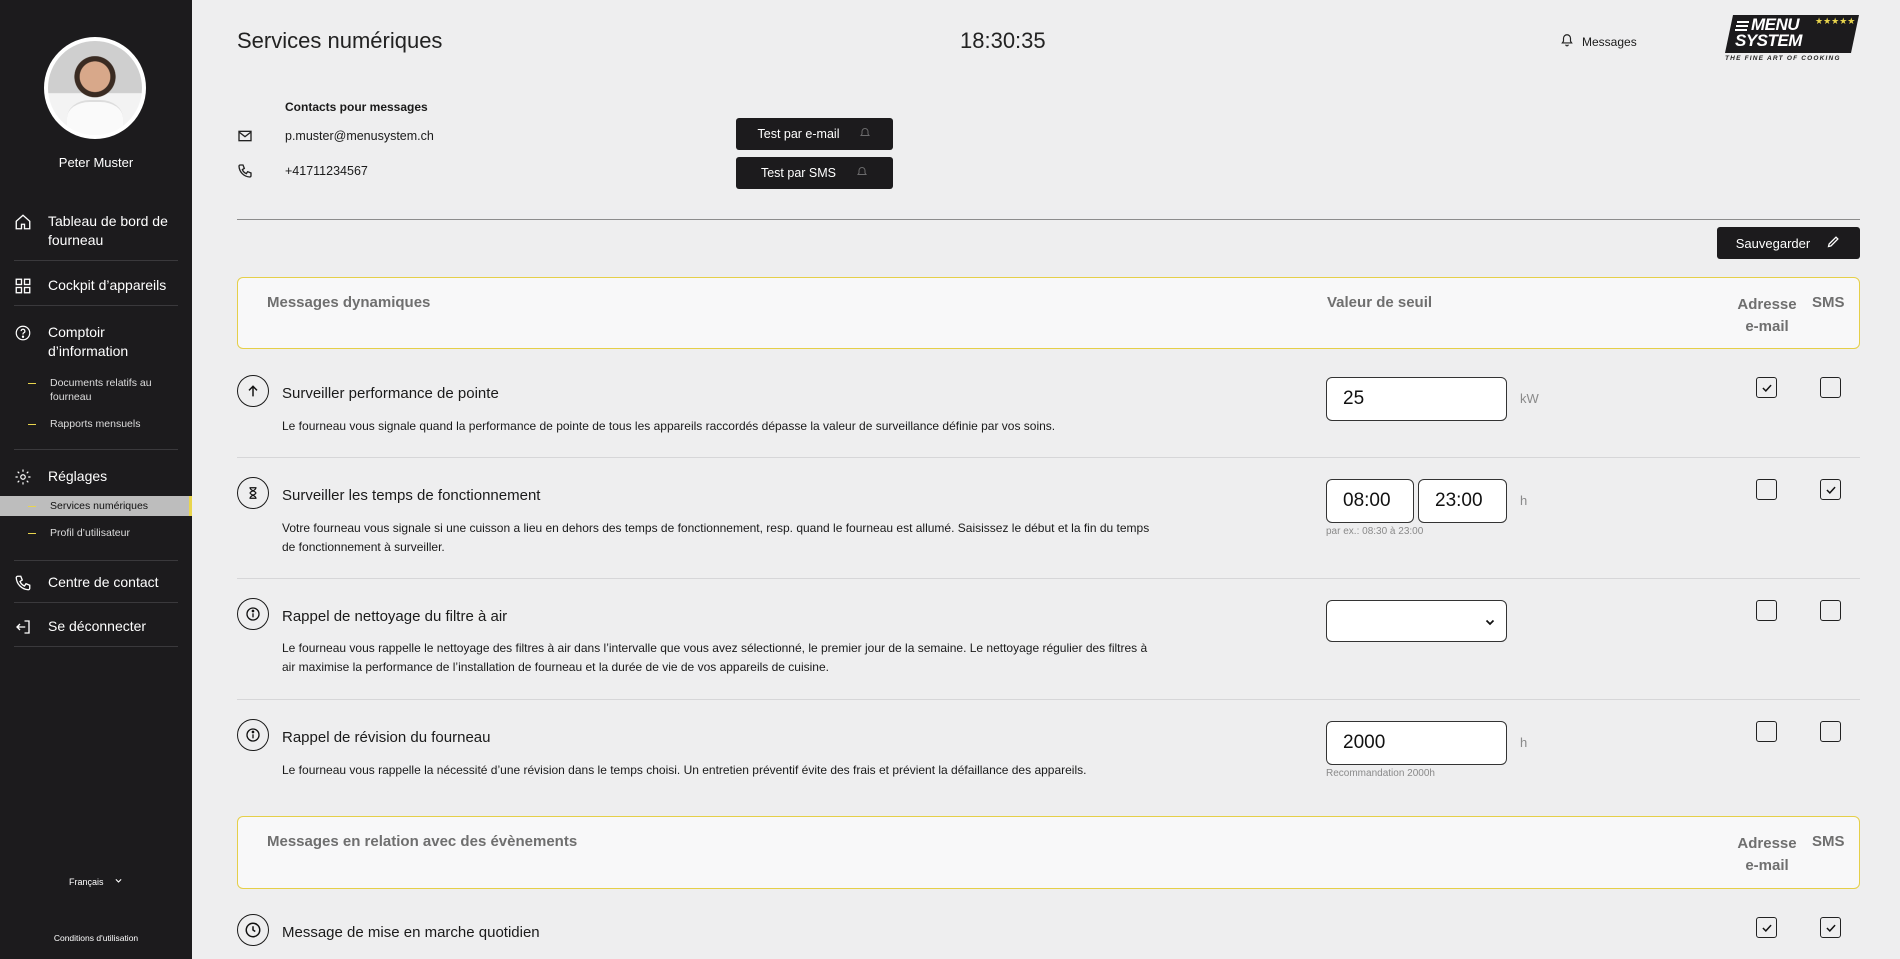 This screenshot has width=1900, height=959. Describe the element at coordinates (96, 533) in the screenshot. I see `subnav-user-profile: Profil d’utilisateur` at that location.